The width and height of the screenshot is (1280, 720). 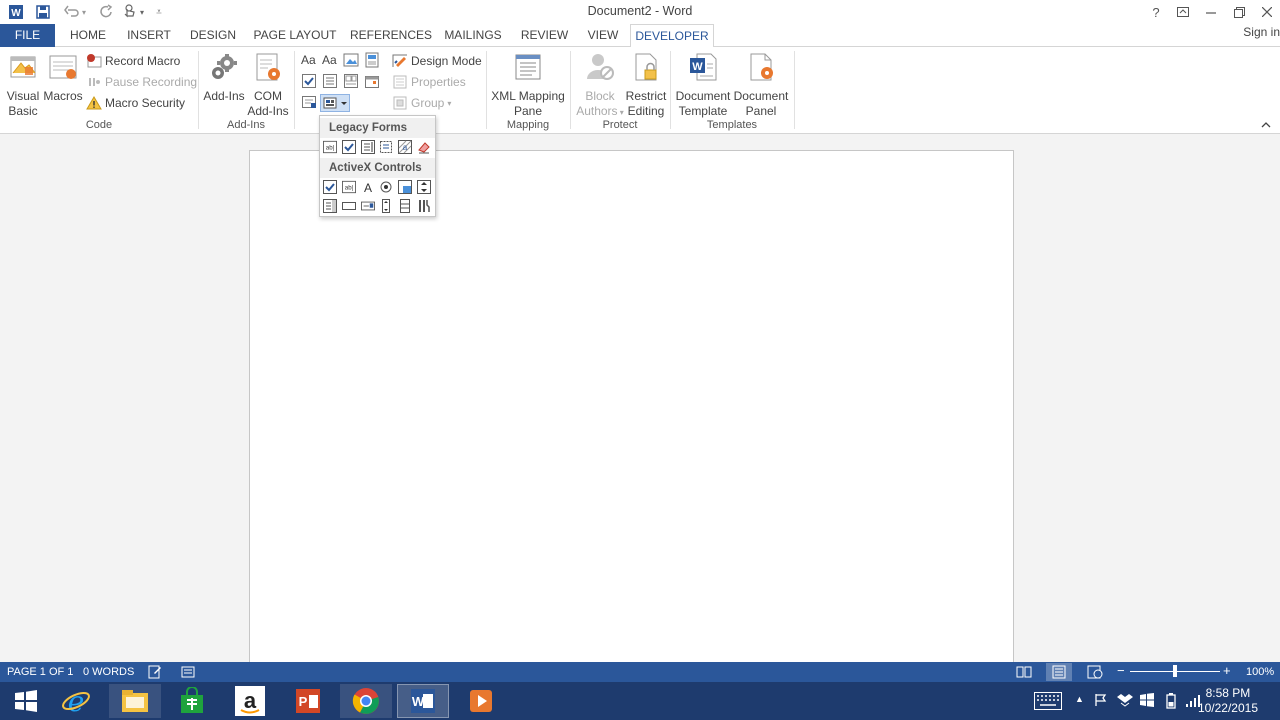 What do you see at coordinates (224, 77) in the screenshot?
I see `add-ins-button: Add-Ins` at bounding box center [224, 77].